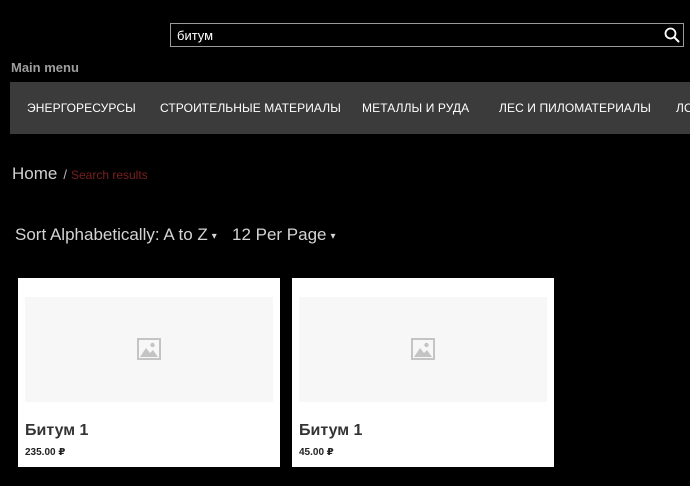 The image size is (690, 486). What do you see at coordinates (683, 108) in the screenshot?
I see `menu-item-next: ЛО` at bounding box center [683, 108].